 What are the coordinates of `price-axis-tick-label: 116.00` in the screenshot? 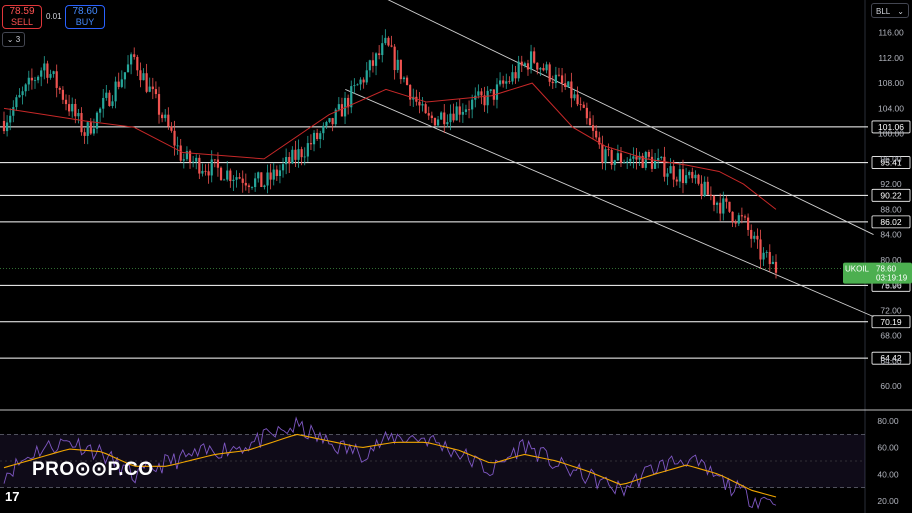 It's located at (891, 33).